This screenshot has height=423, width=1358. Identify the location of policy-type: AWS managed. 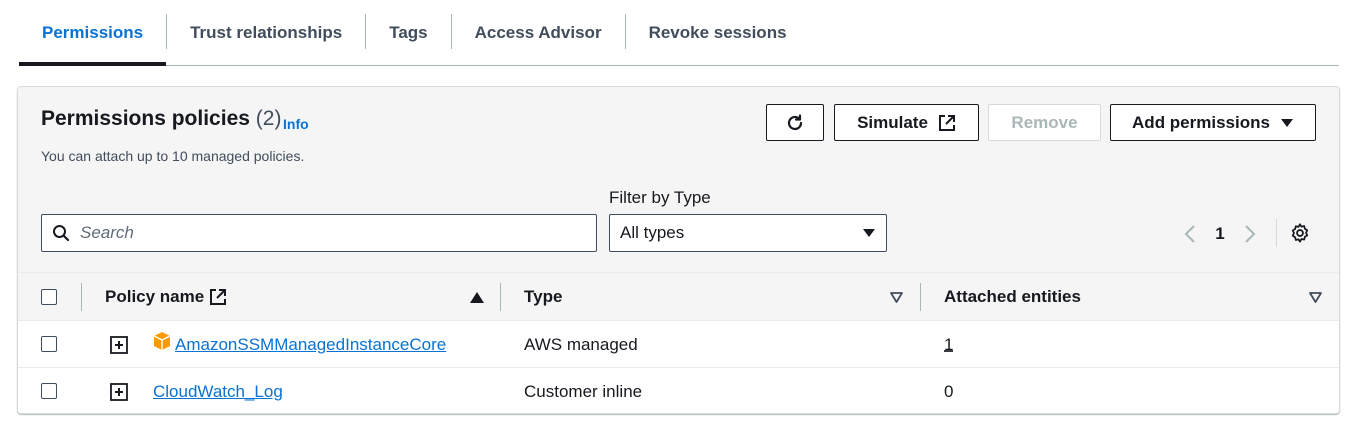
(581, 344).